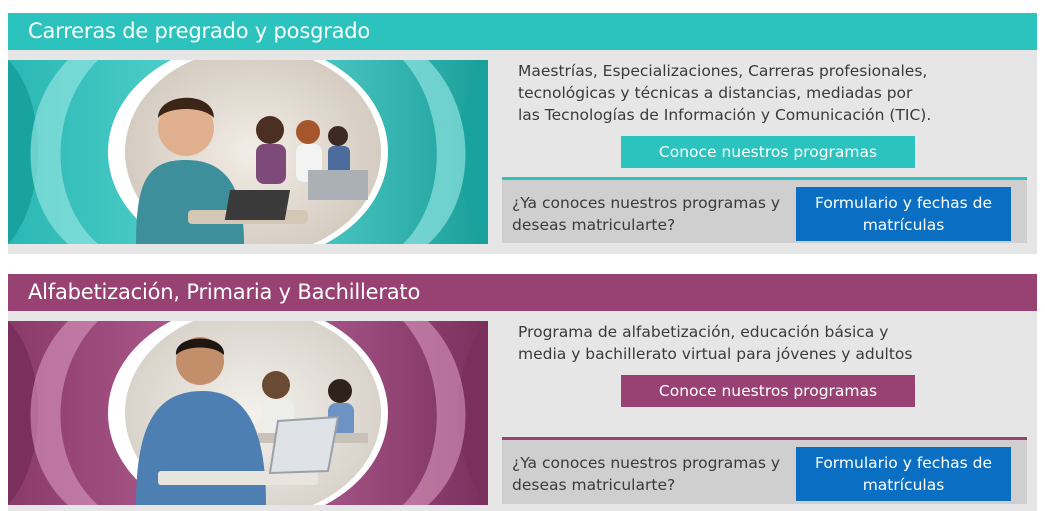  I want to click on section-header: Alfabetización, Primaria y Bachillerato, so click(522, 292).